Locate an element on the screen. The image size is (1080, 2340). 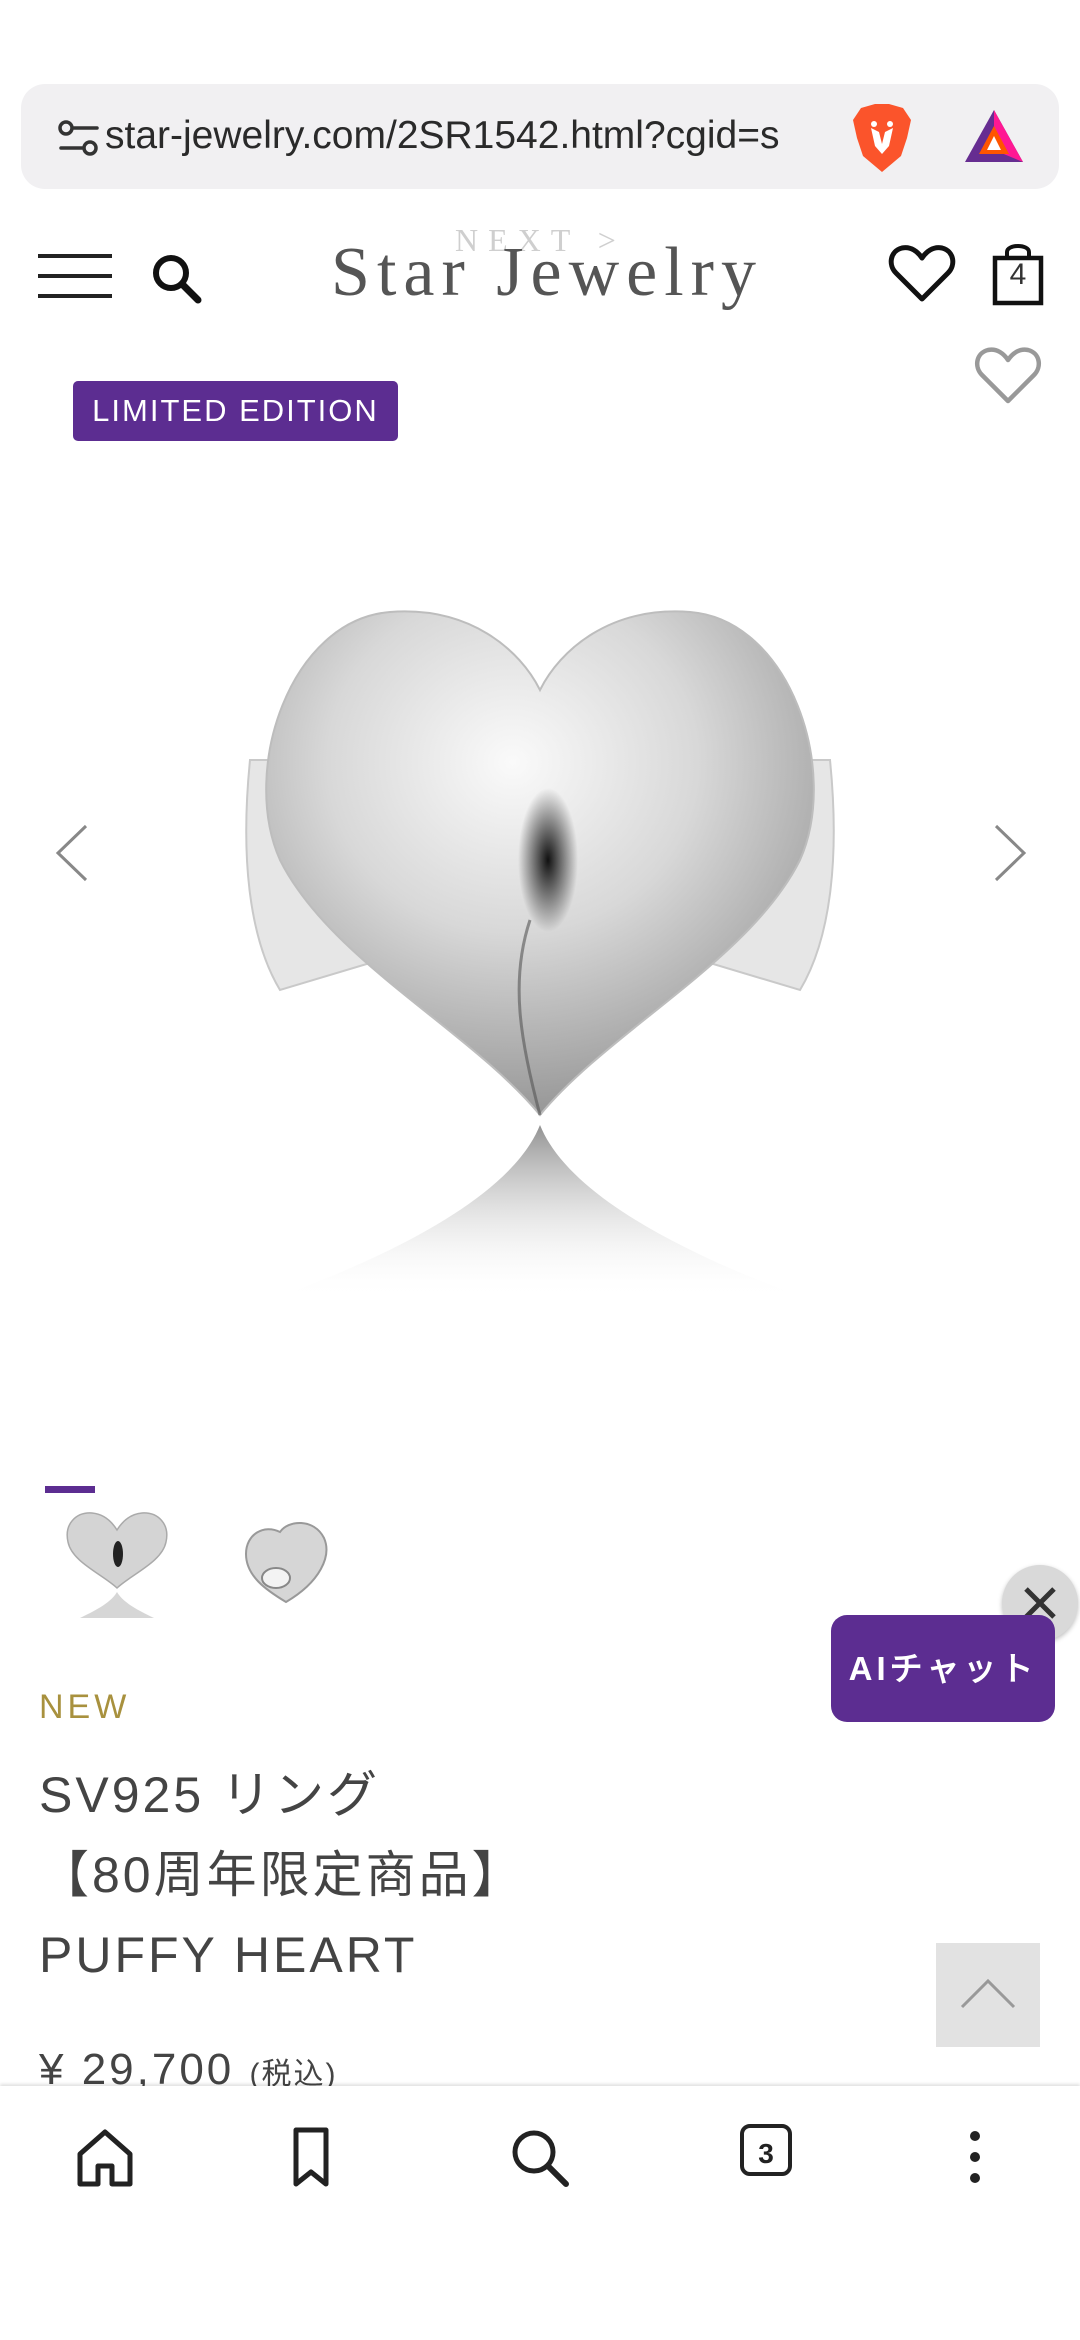
favorite-heart-icon is located at coordinates (1008, 376).